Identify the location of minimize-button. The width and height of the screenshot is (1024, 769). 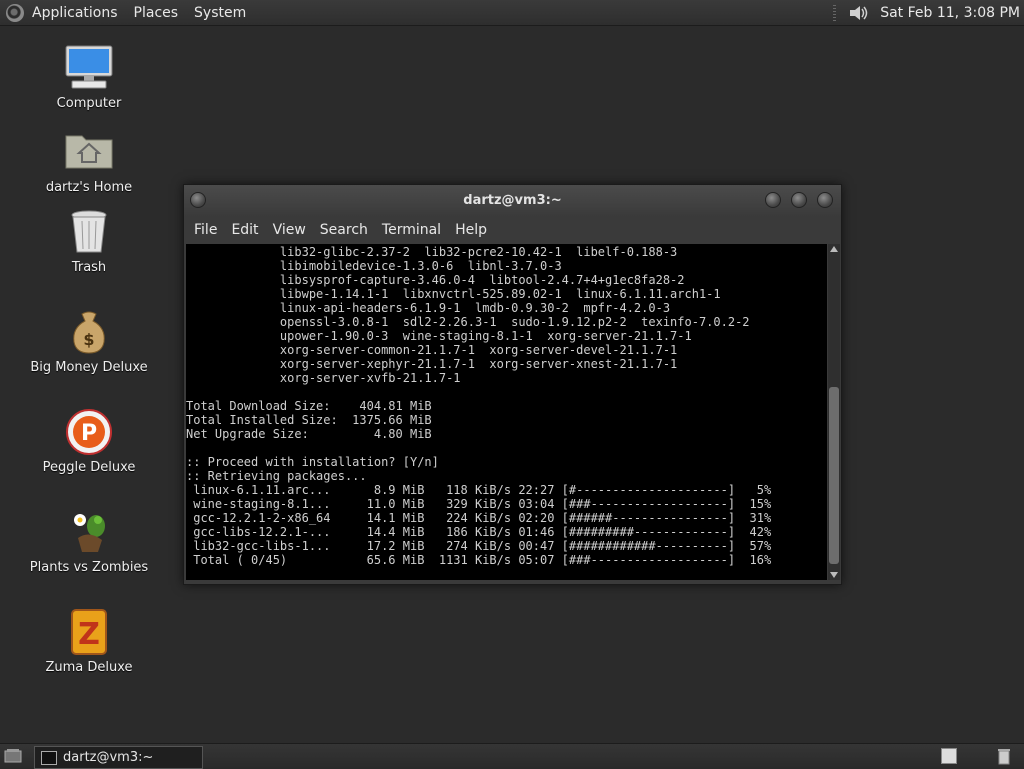
(773, 200).